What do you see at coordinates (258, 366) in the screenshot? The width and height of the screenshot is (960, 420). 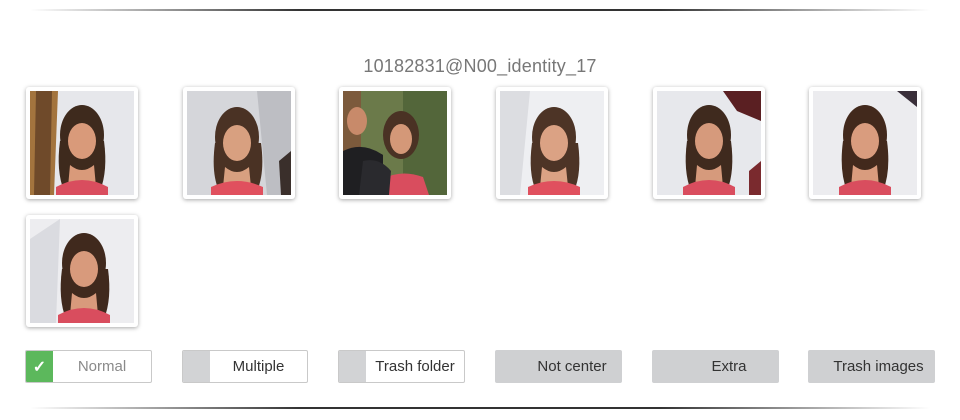 I see `option-label: Multiple` at bounding box center [258, 366].